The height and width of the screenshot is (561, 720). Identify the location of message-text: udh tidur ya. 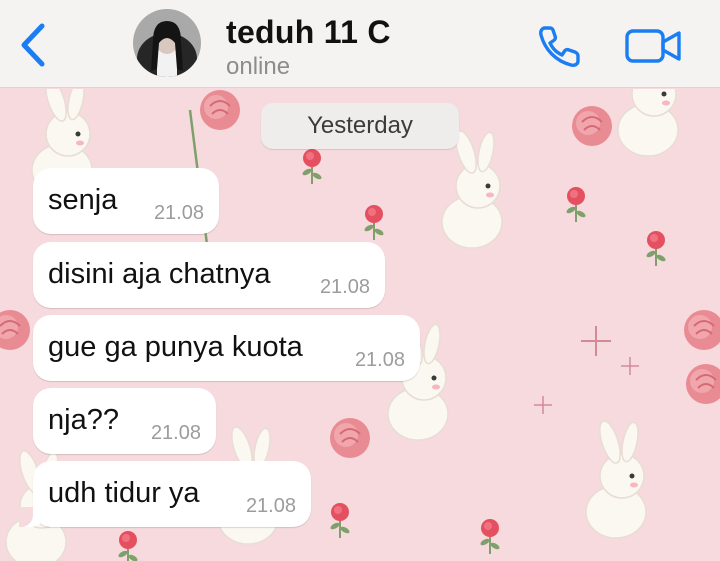
(124, 493).